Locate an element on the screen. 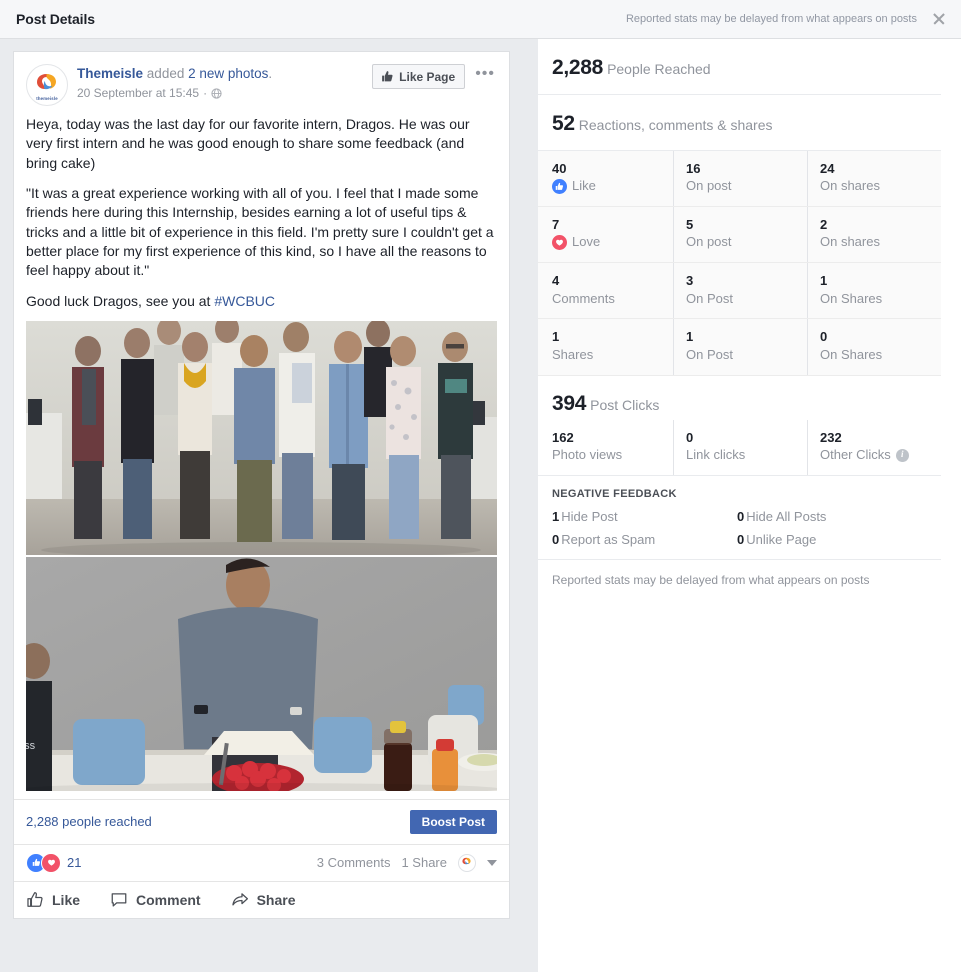 The height and width of the screenshot is (972, 961). like-total-value: 40 is located at coordinates (559, 168).